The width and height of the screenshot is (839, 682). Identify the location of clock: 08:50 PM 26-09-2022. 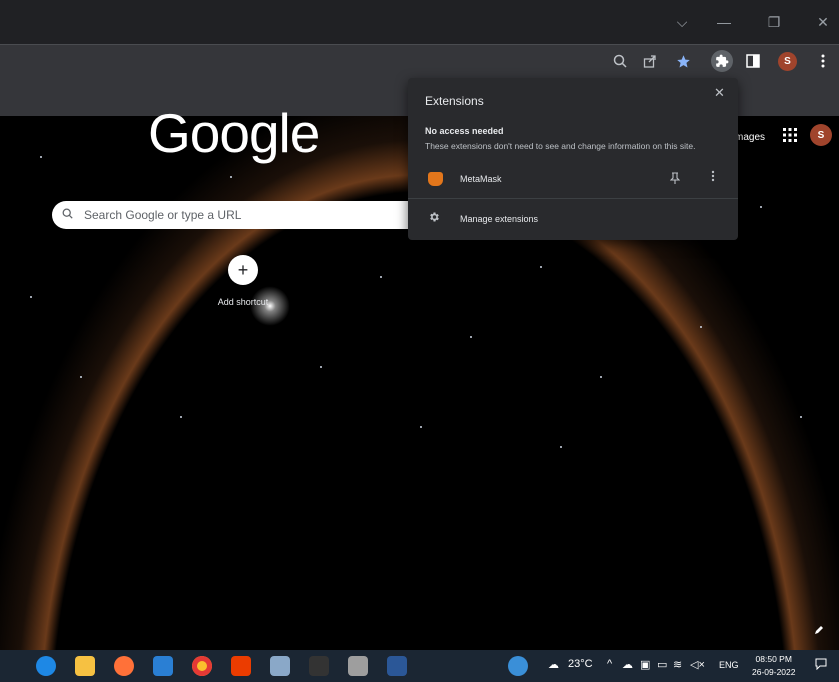
(773, 666).